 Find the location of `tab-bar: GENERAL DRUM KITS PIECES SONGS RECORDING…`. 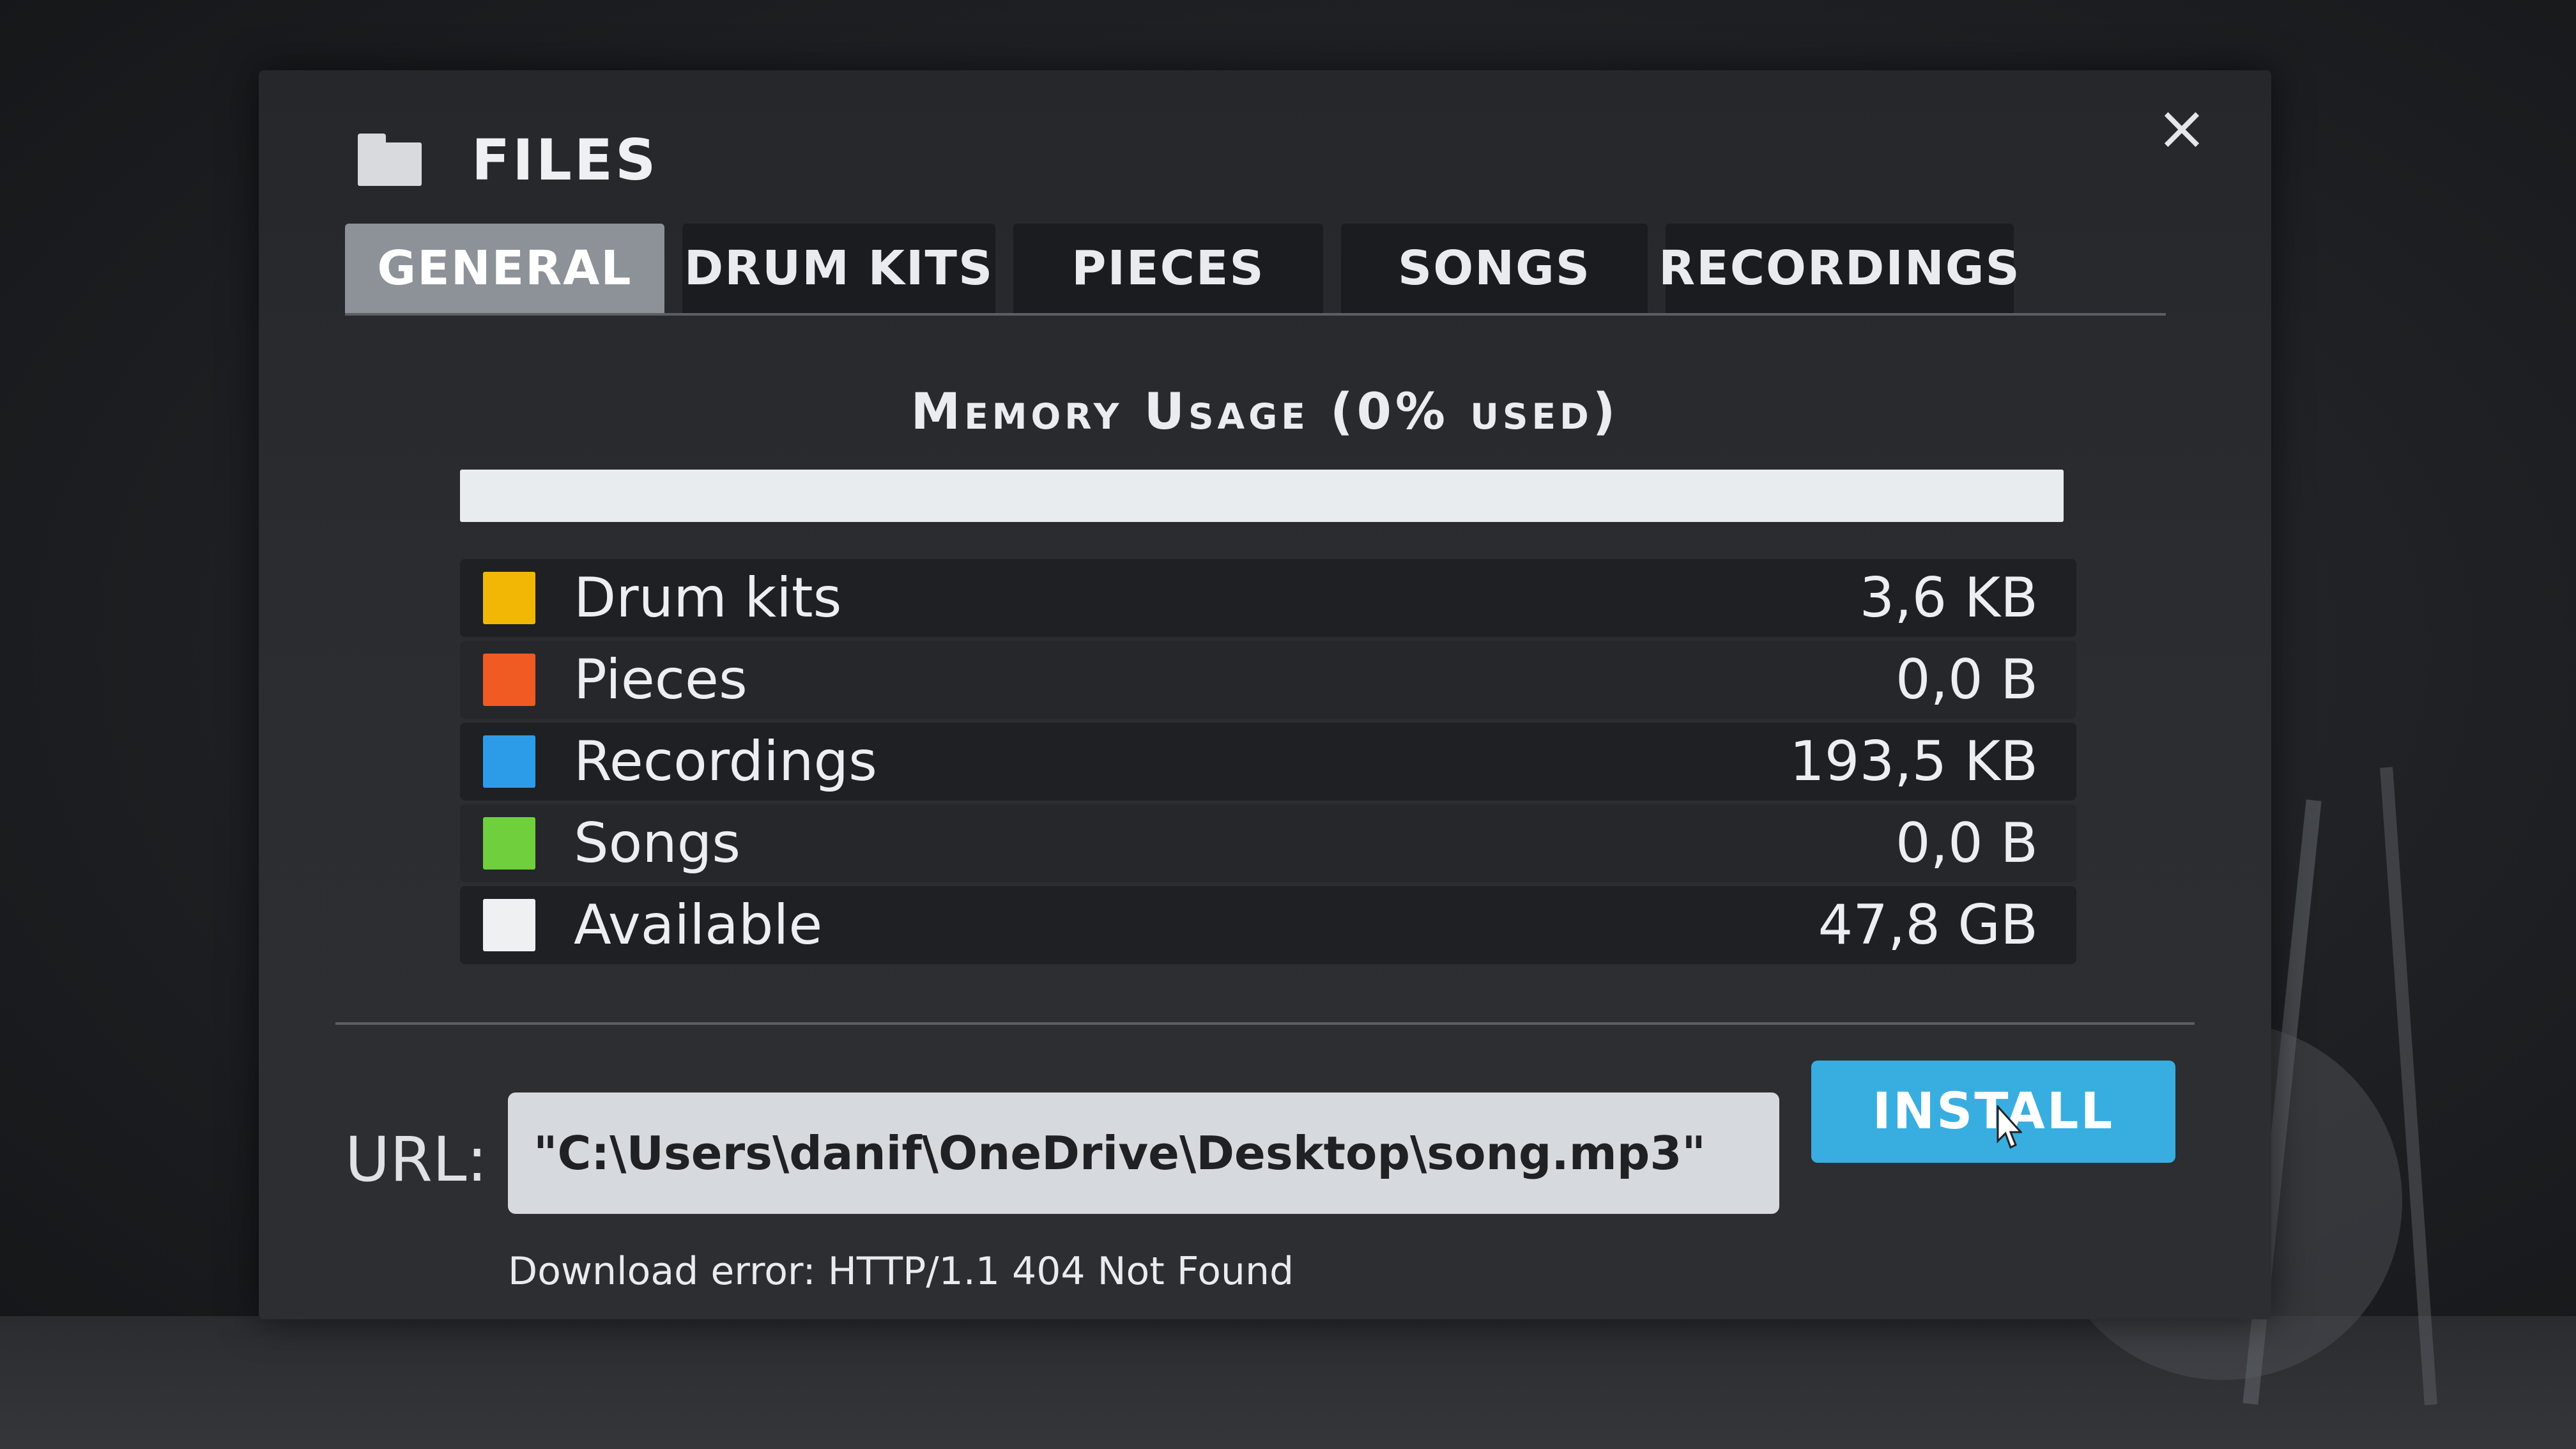

tab-bar: GENERAL DRUM KITS PIECES SONGS RECORDING… is located at coordinates (1182, 268).